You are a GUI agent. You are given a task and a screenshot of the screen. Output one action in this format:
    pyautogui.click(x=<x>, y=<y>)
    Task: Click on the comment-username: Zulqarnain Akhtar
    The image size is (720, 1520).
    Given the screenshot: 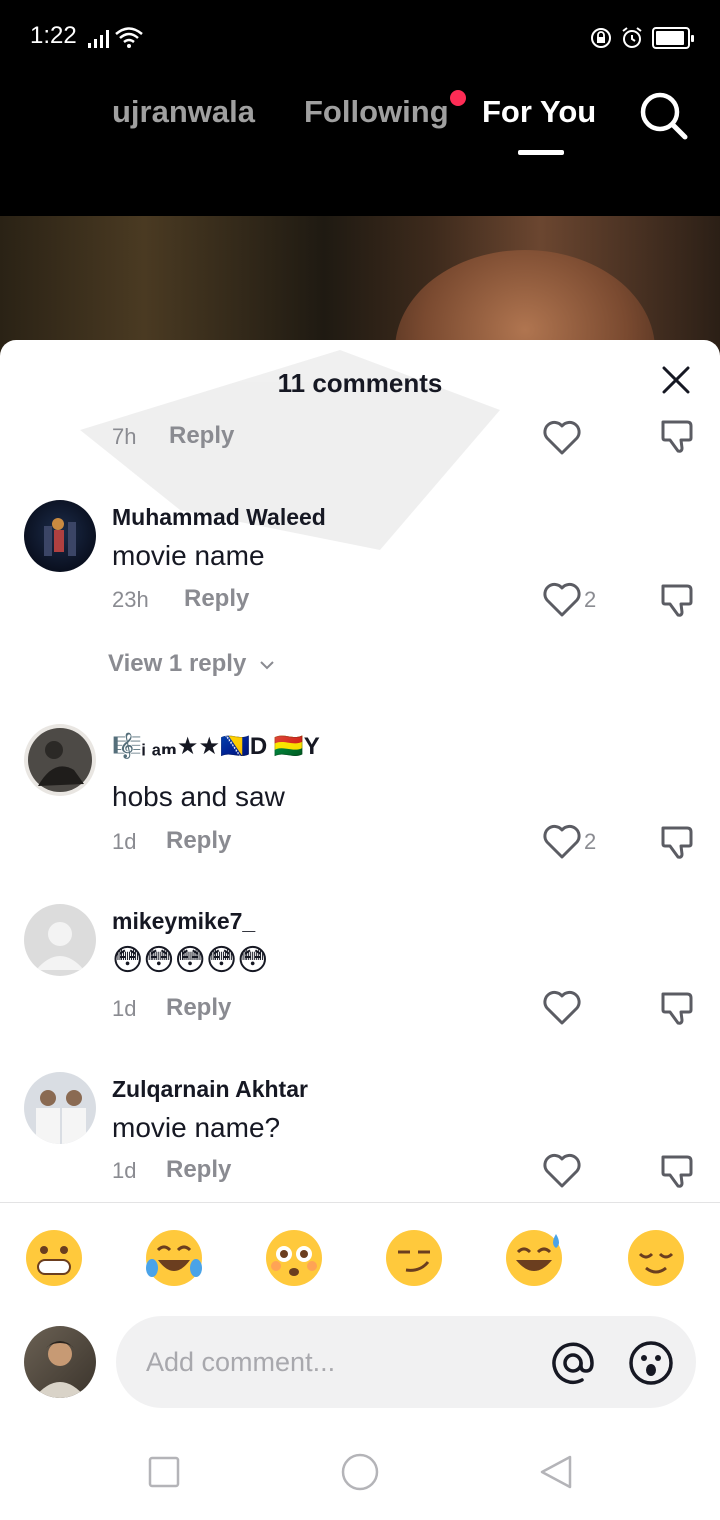 What is the action you would take?
    pyautogui.click(x=210, y=1089)
    